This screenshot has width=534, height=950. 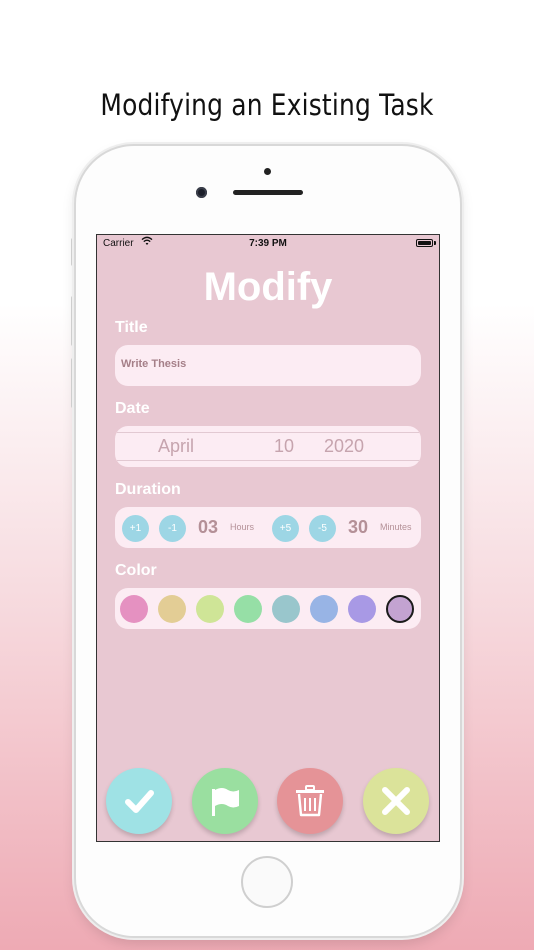 What do you see at coordinates (344, 446) in the screenshot?
I see `date-year: 2020` at bounding box center [344, 446].